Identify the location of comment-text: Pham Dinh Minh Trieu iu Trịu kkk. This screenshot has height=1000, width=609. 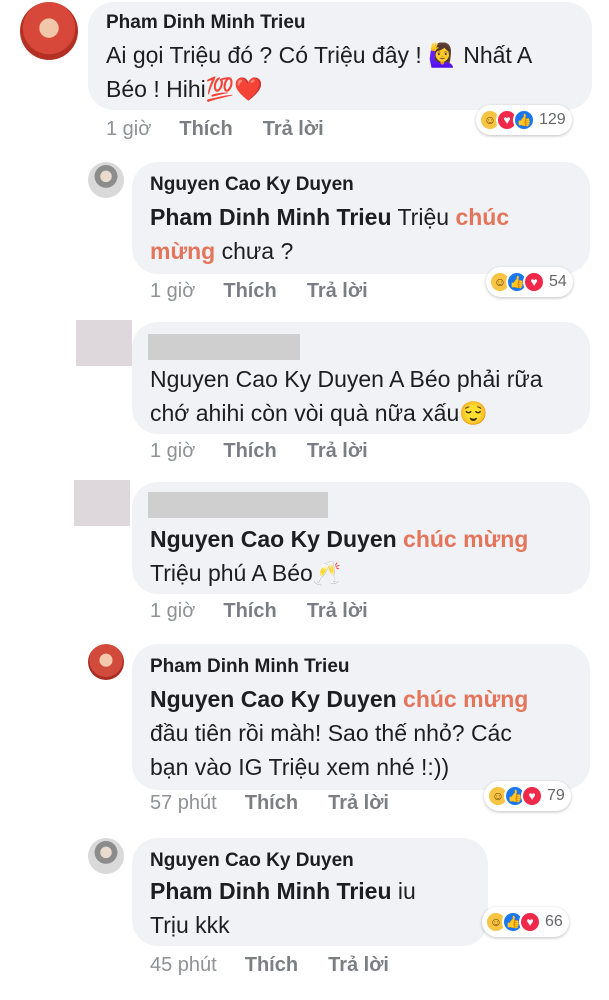
(283, 908).